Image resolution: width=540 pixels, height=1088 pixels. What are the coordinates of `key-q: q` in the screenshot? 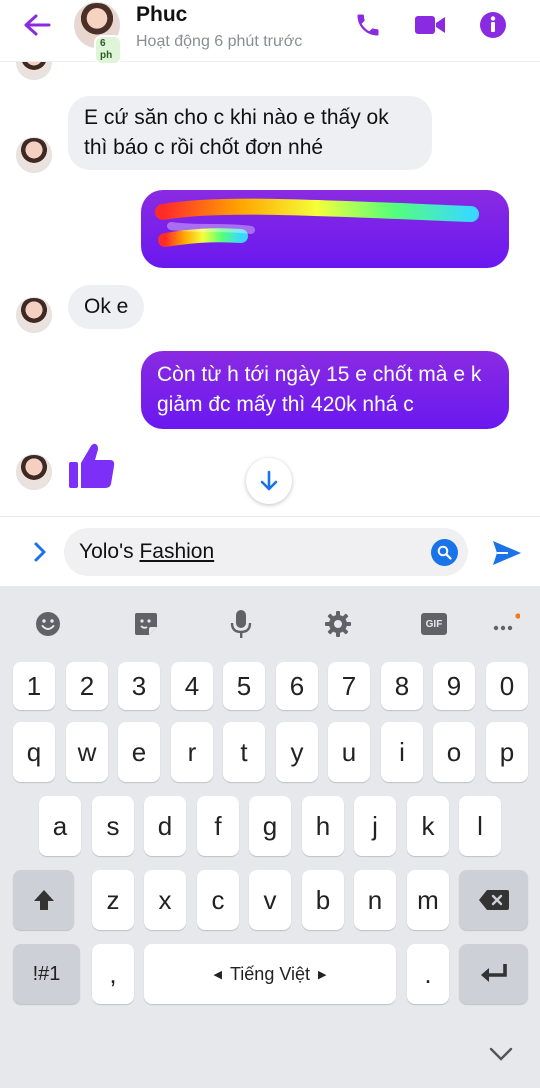 It's located at (34, 752).